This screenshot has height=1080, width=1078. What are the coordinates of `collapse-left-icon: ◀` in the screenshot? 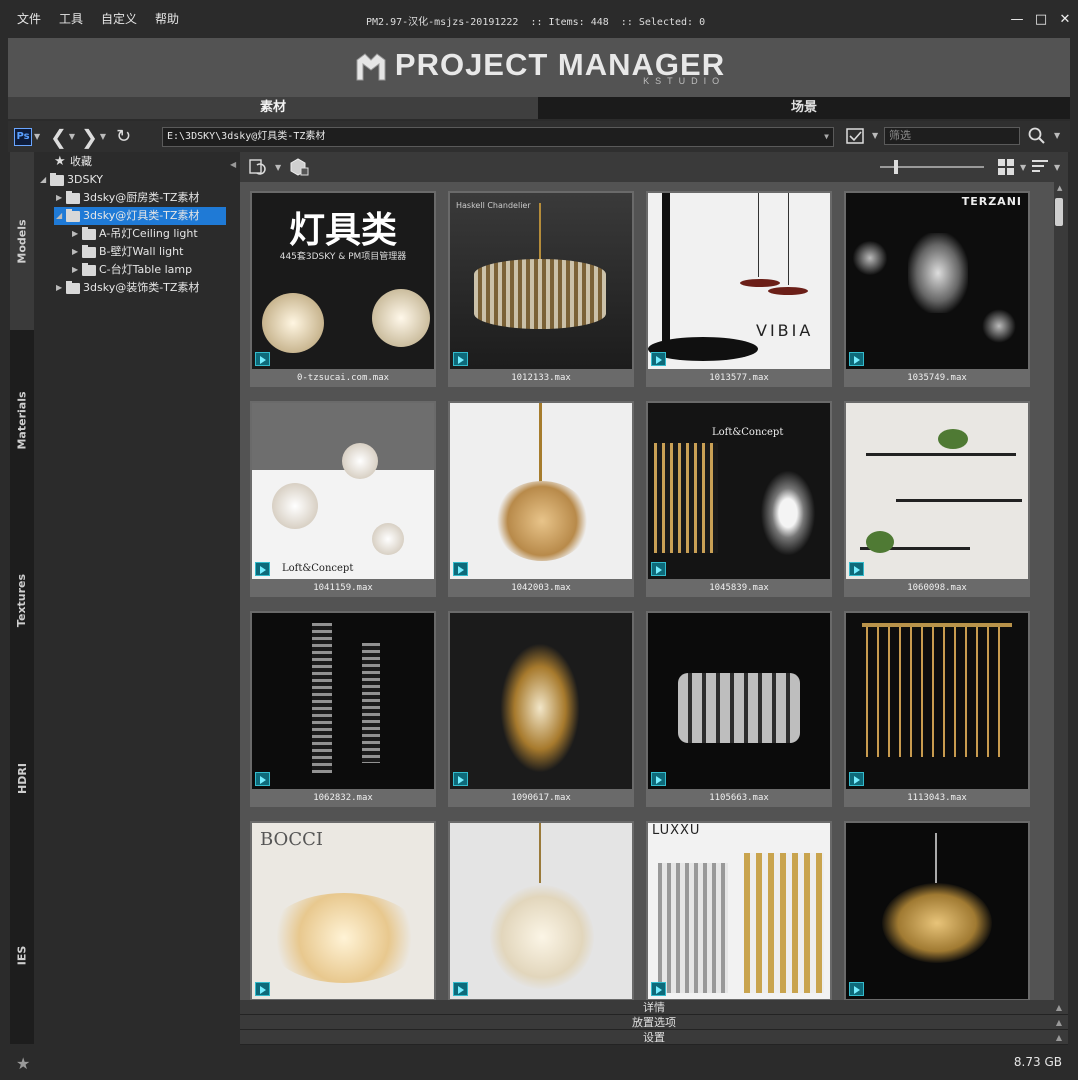 It's located at (233, 164).